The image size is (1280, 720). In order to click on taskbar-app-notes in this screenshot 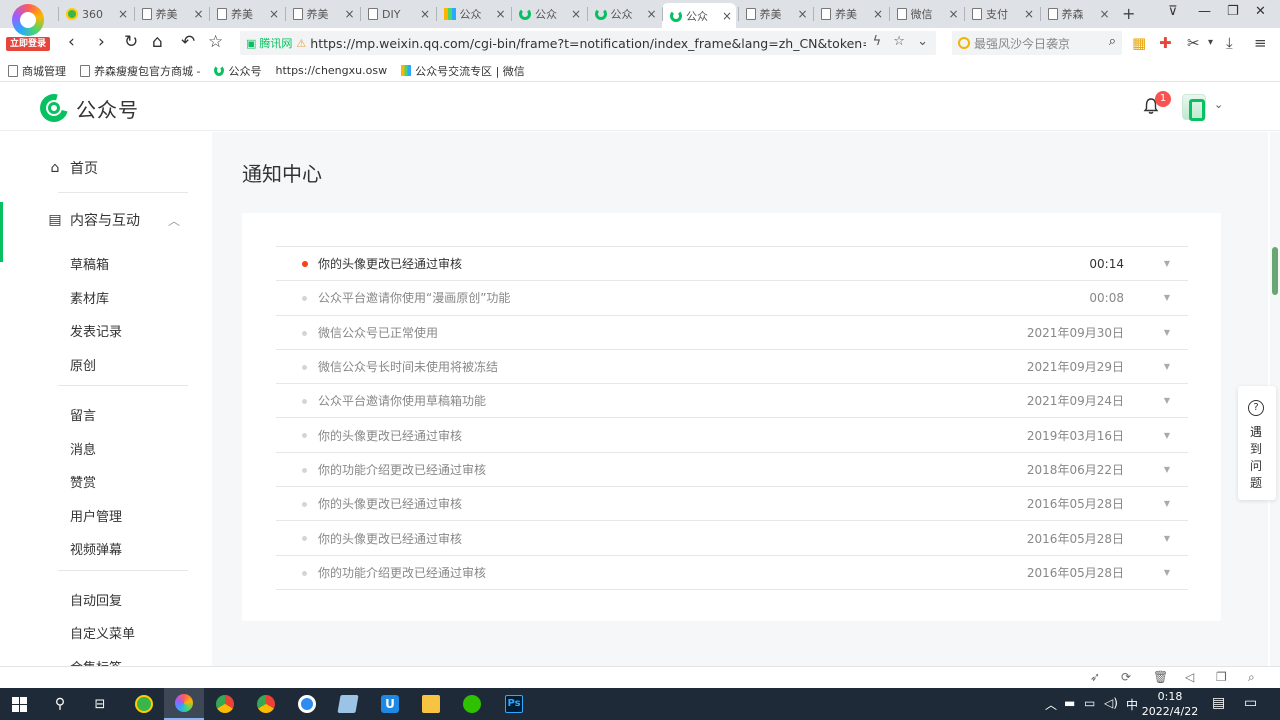, I will do `click(348, 704)`.